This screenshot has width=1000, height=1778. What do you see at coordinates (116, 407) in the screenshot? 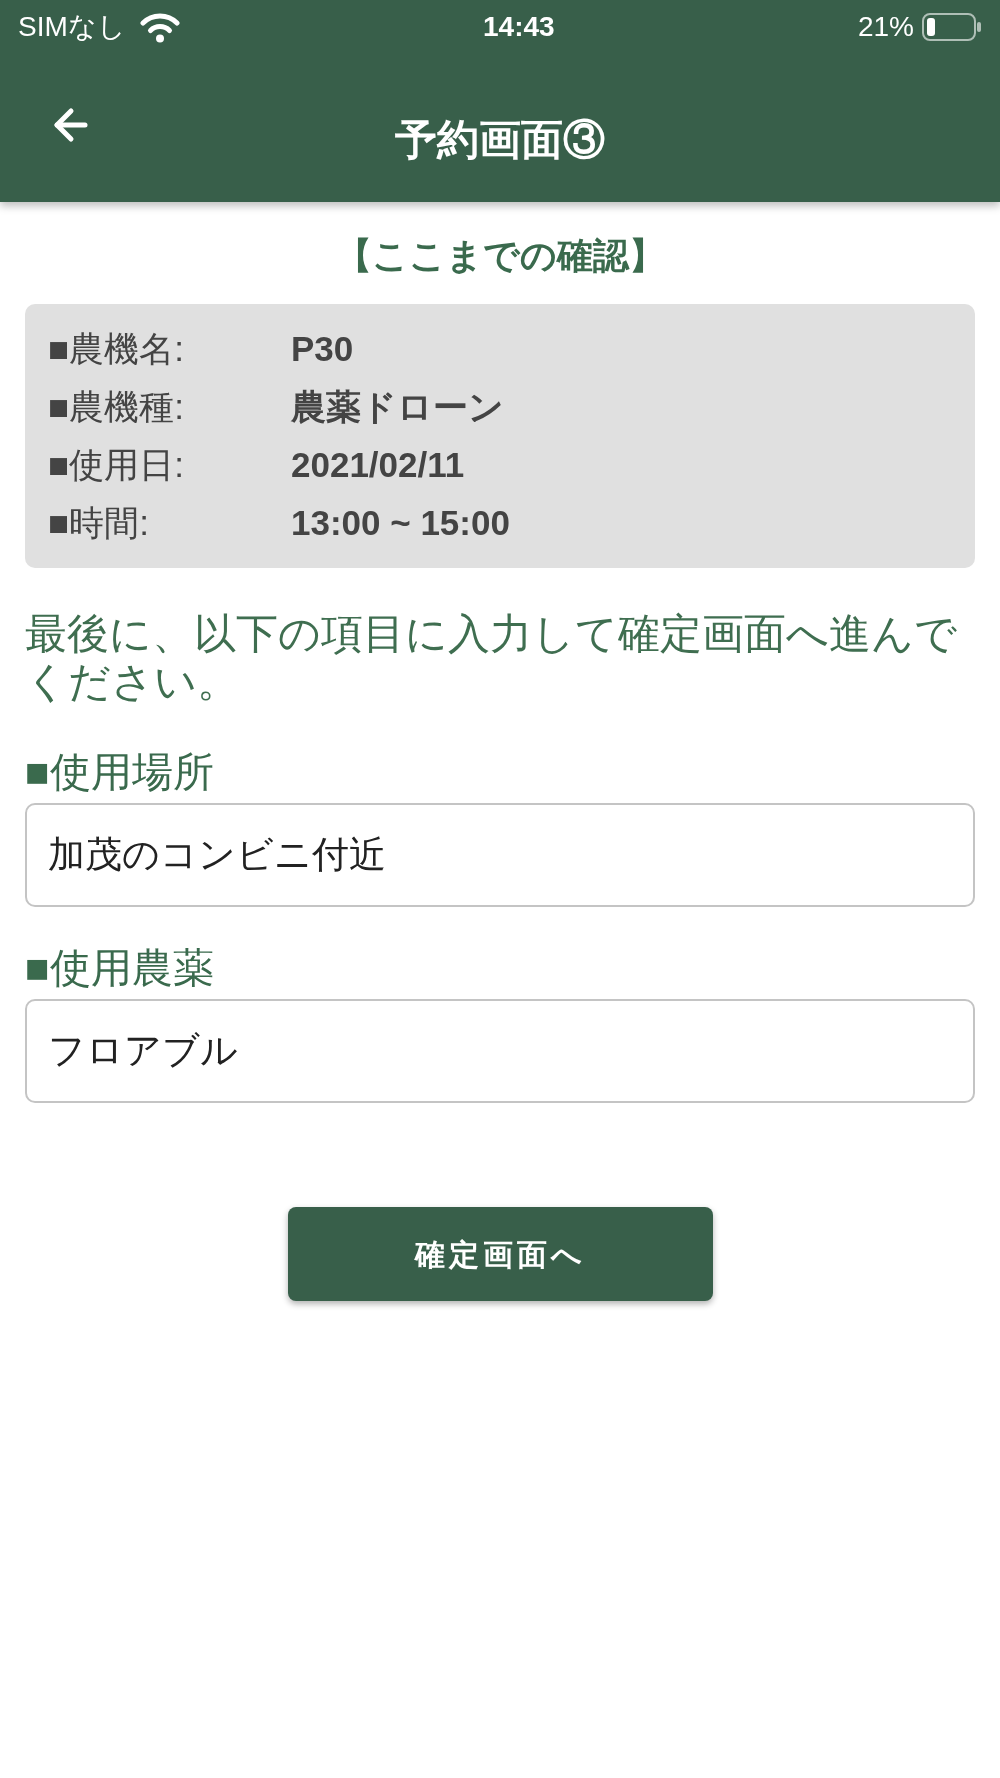
I see `summary-label: ■農機種:` at bounding box center [116, 407].